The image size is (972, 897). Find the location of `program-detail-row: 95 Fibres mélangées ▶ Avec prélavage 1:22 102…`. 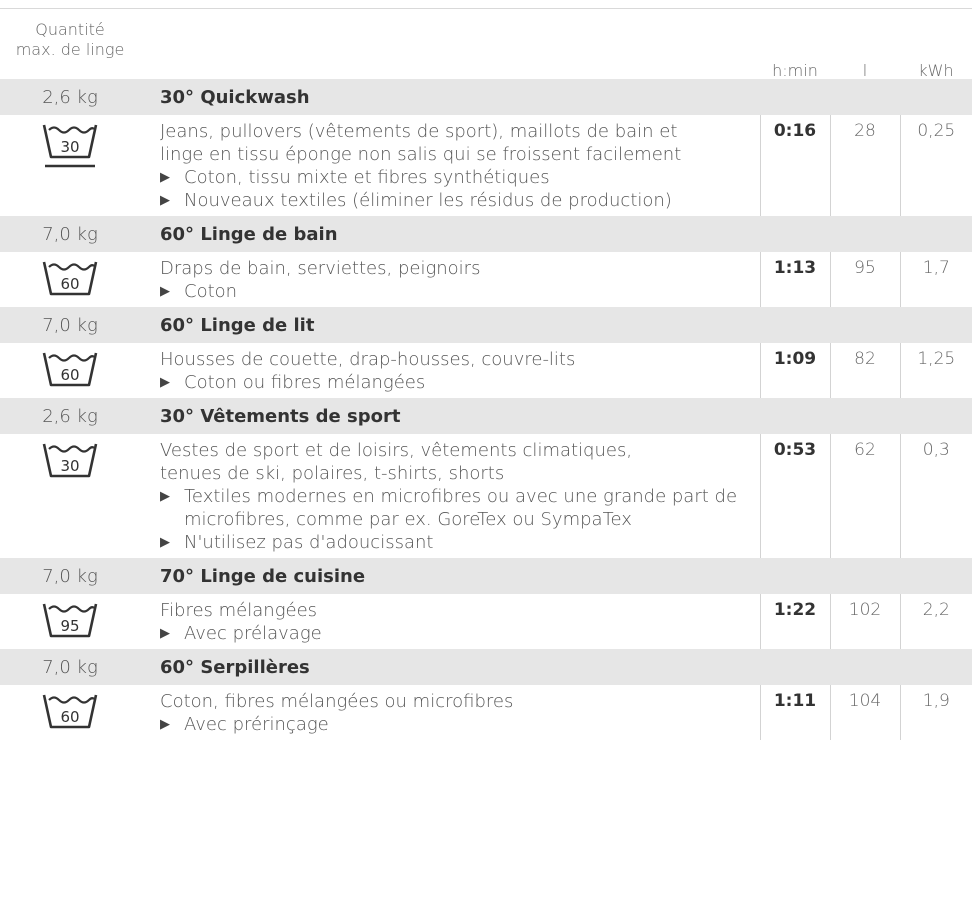

program-detail-row: 95 Fibres mélangées ▶ Avec prélavage 1:22 102… is located at coordinates (486, 621).